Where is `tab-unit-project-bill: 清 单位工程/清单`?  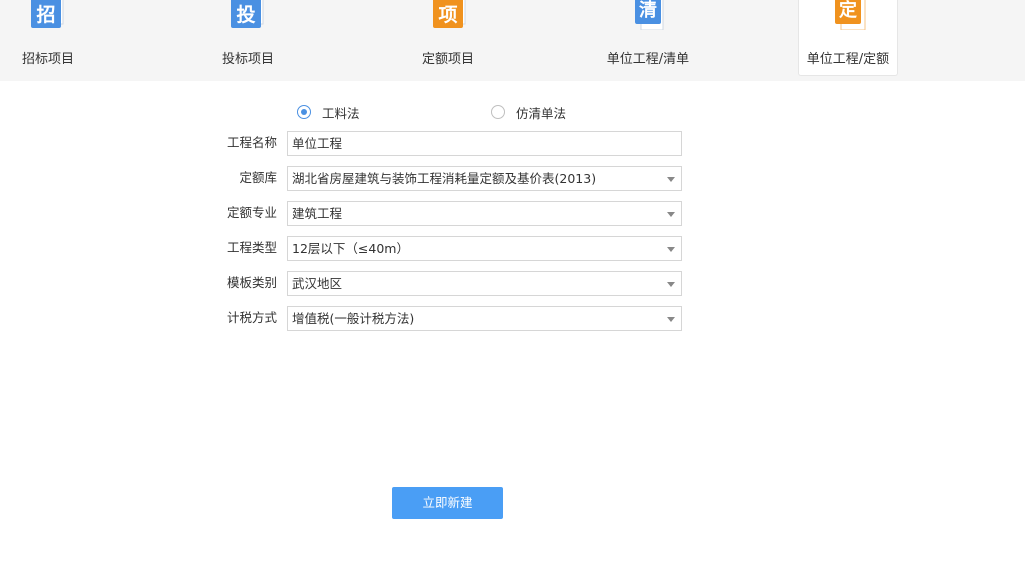
tab-unit-project-bill: 清 单位工程/清单 is located at coordinates (648, 38).